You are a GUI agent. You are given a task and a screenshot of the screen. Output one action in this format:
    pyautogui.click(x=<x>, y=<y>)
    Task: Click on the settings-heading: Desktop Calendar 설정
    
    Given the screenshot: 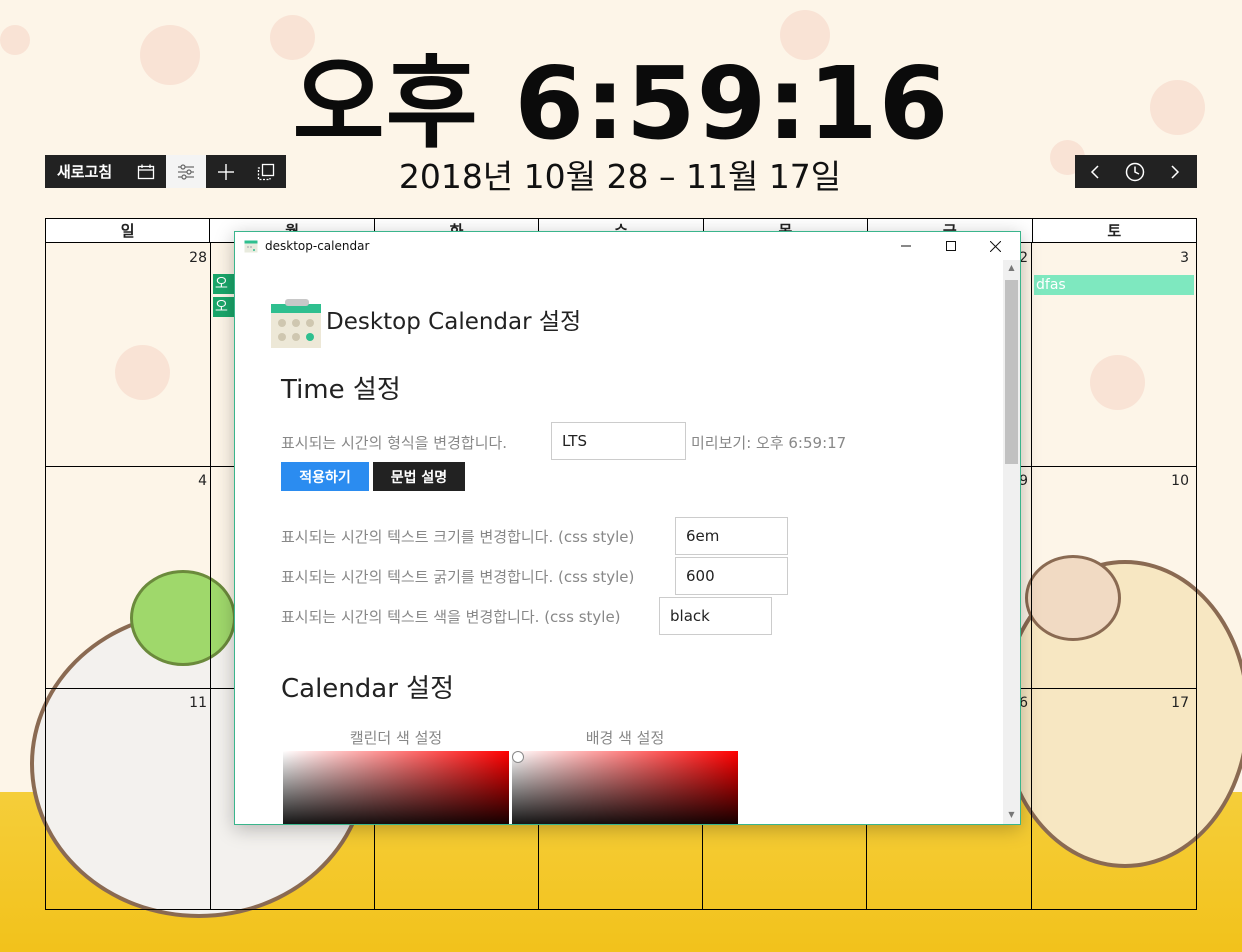 What is the action you would take?
    pyautogui.click(x=454, y=322)
    